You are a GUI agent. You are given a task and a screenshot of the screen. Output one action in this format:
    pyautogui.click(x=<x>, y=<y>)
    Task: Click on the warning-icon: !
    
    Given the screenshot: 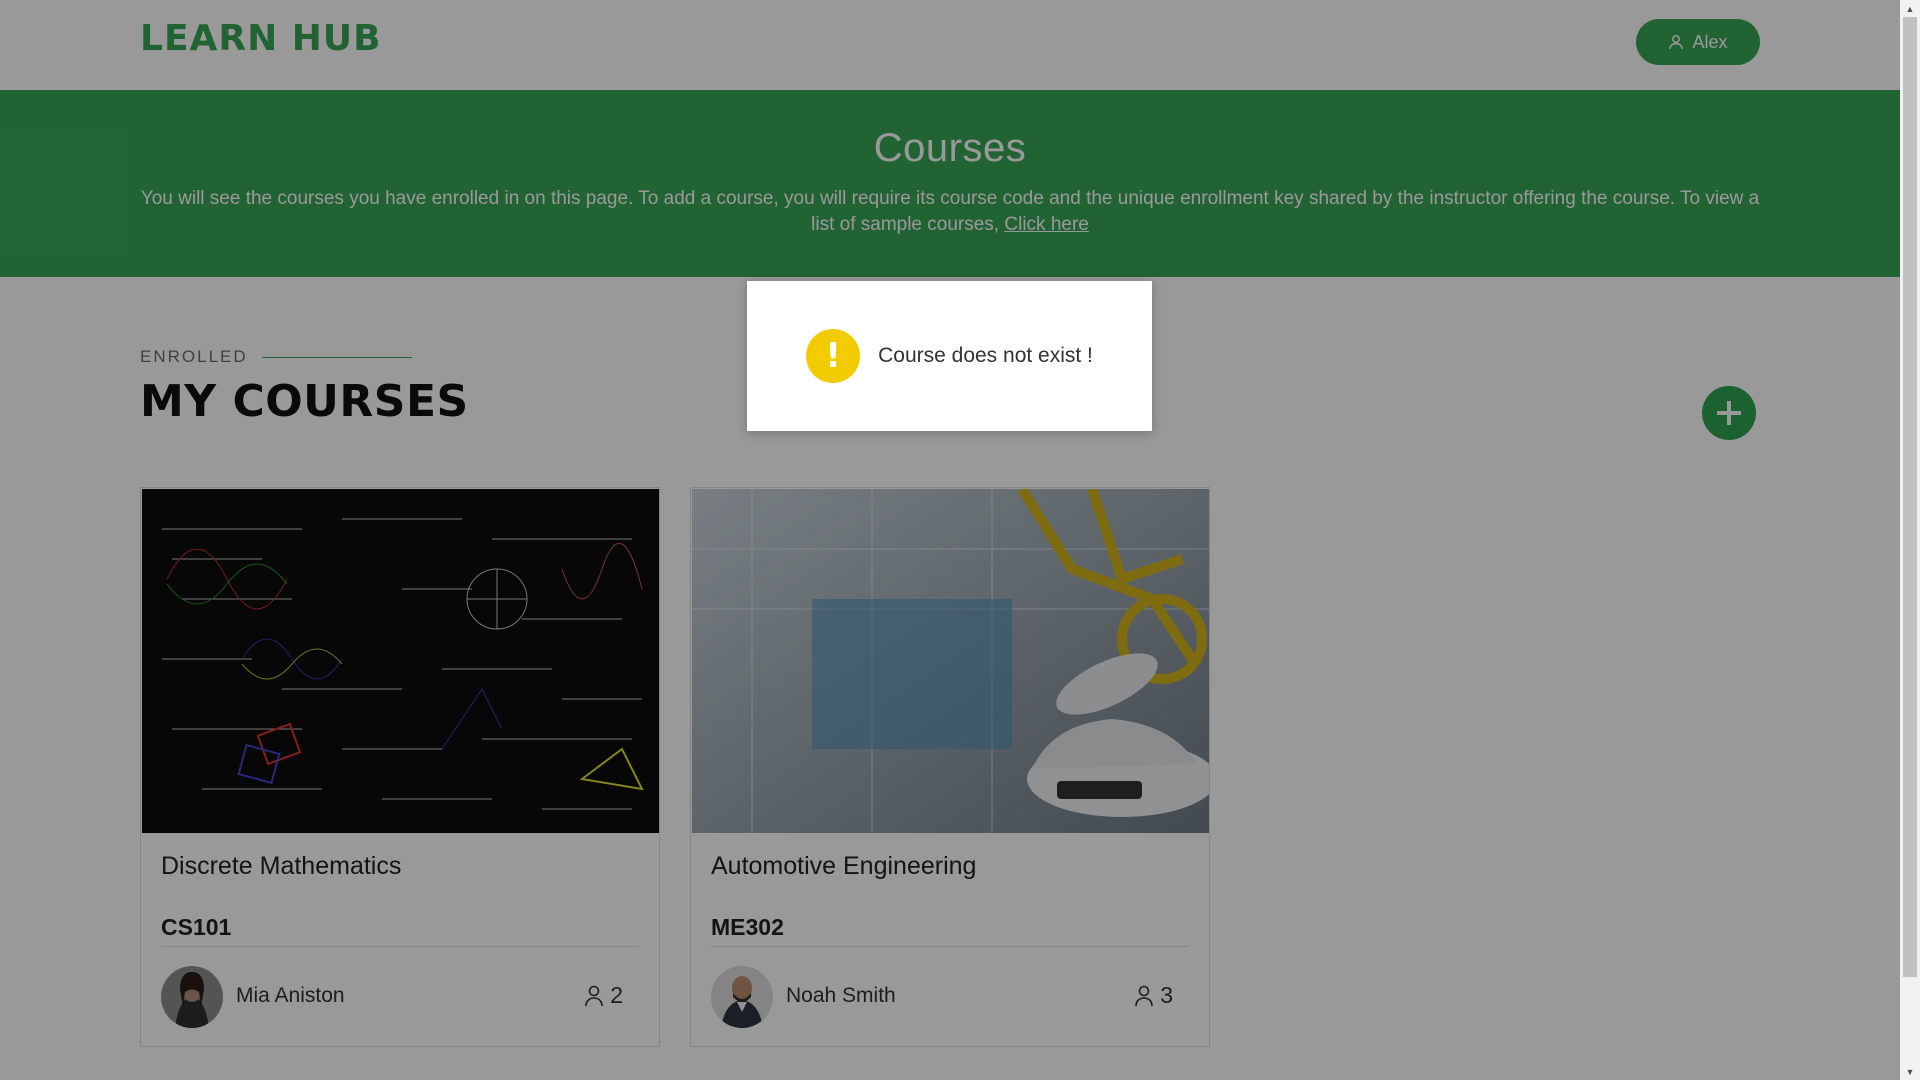 What is the action you would take?
    pyautogui.click(x=833, y=356)
    